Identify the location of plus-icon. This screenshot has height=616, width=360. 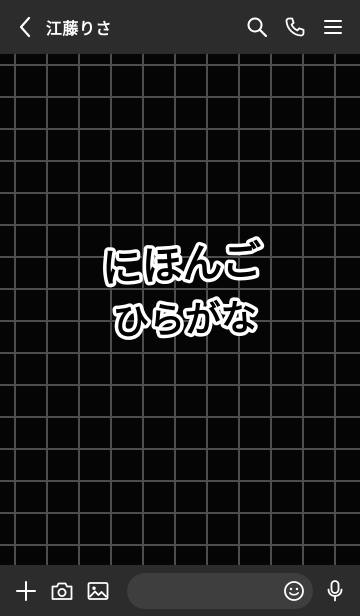
(26, 590).